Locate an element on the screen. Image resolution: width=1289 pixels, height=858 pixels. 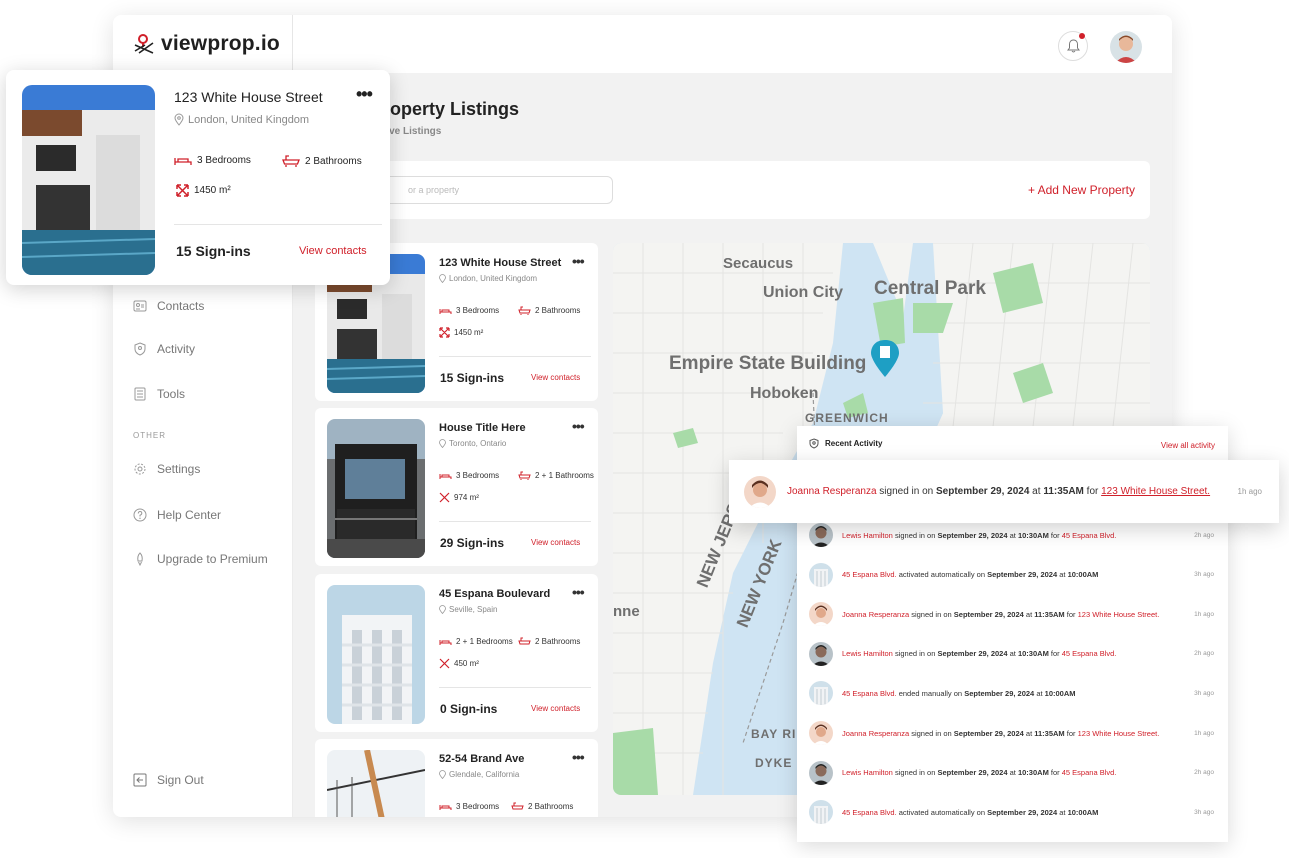
signins-count: 15 Sign-ins is located at coordinates (472, 378).